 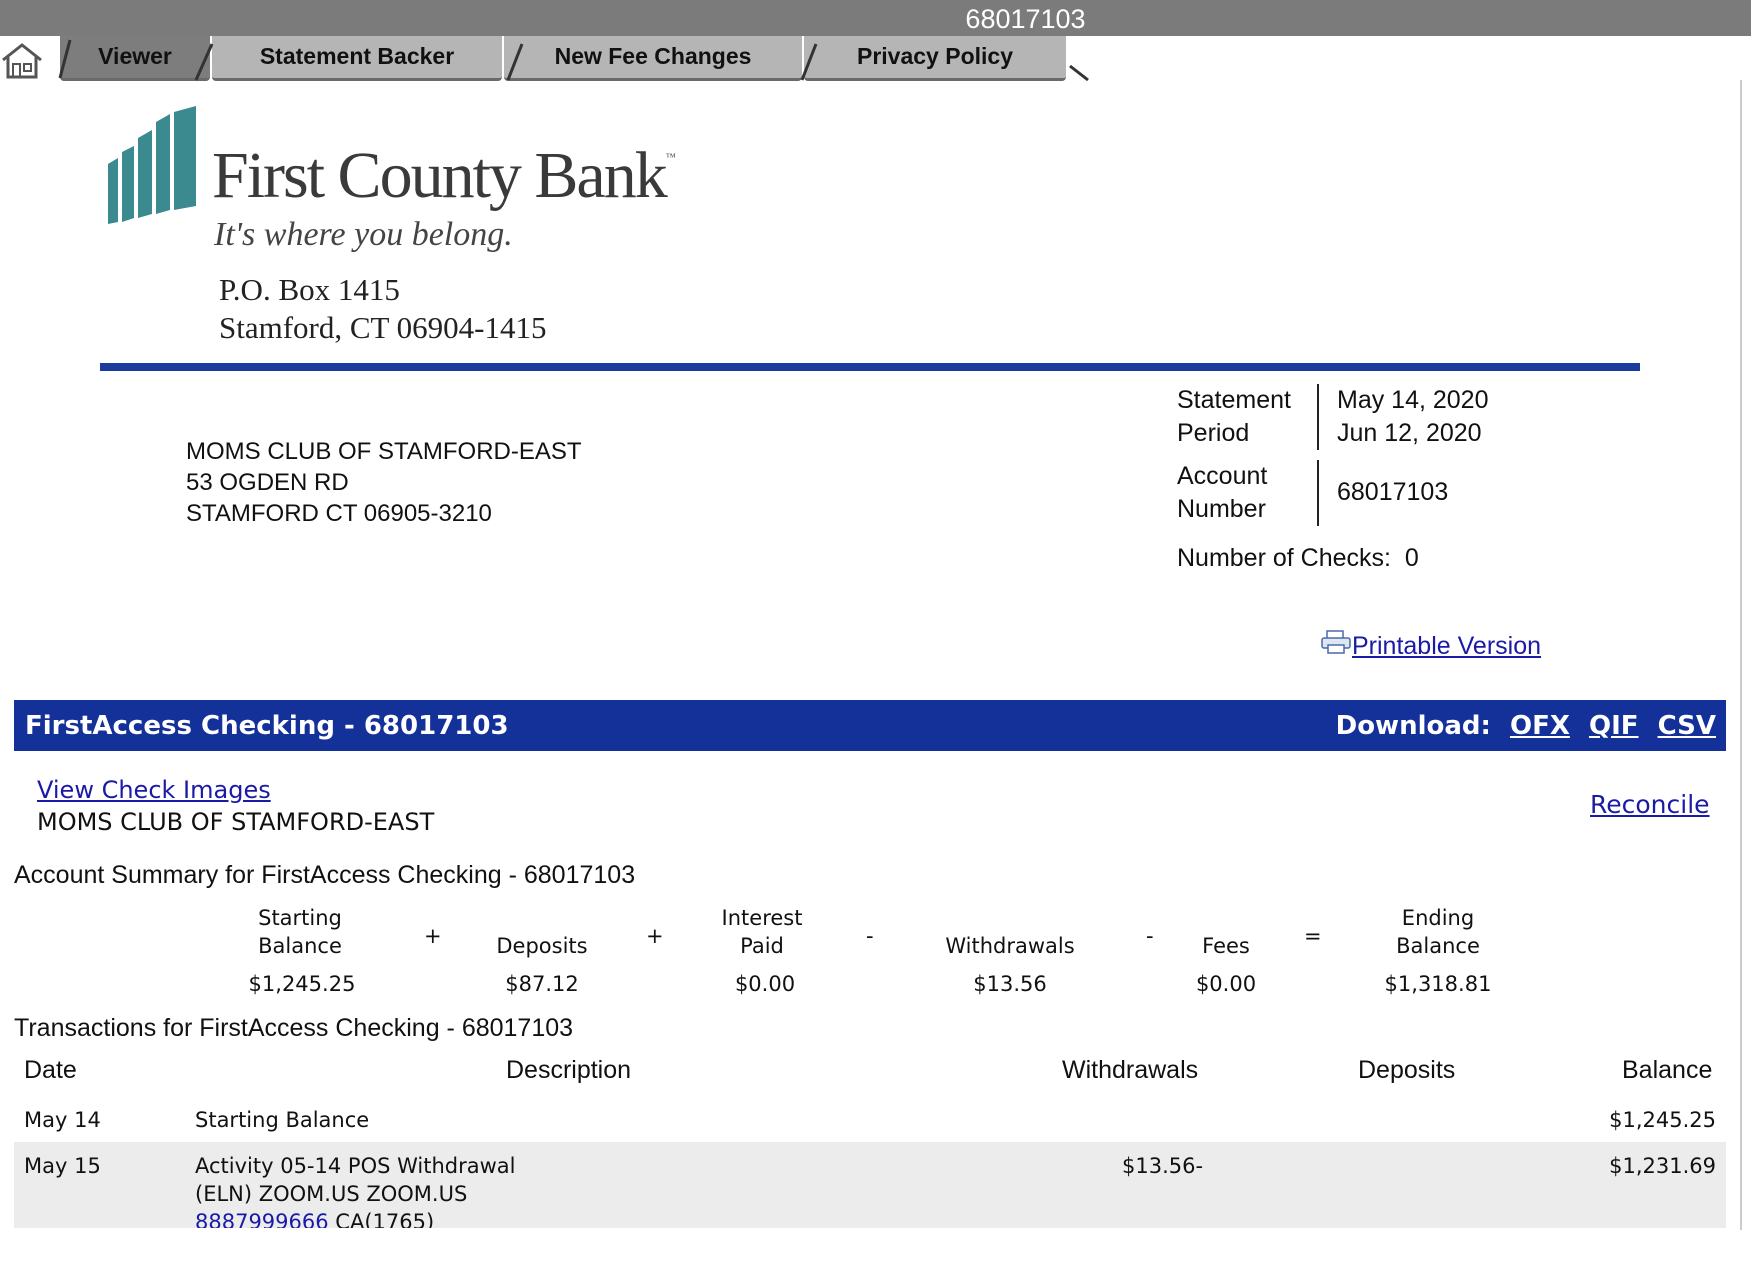 I want to click on window-title: 68017103, so click(x=1025, y=19).